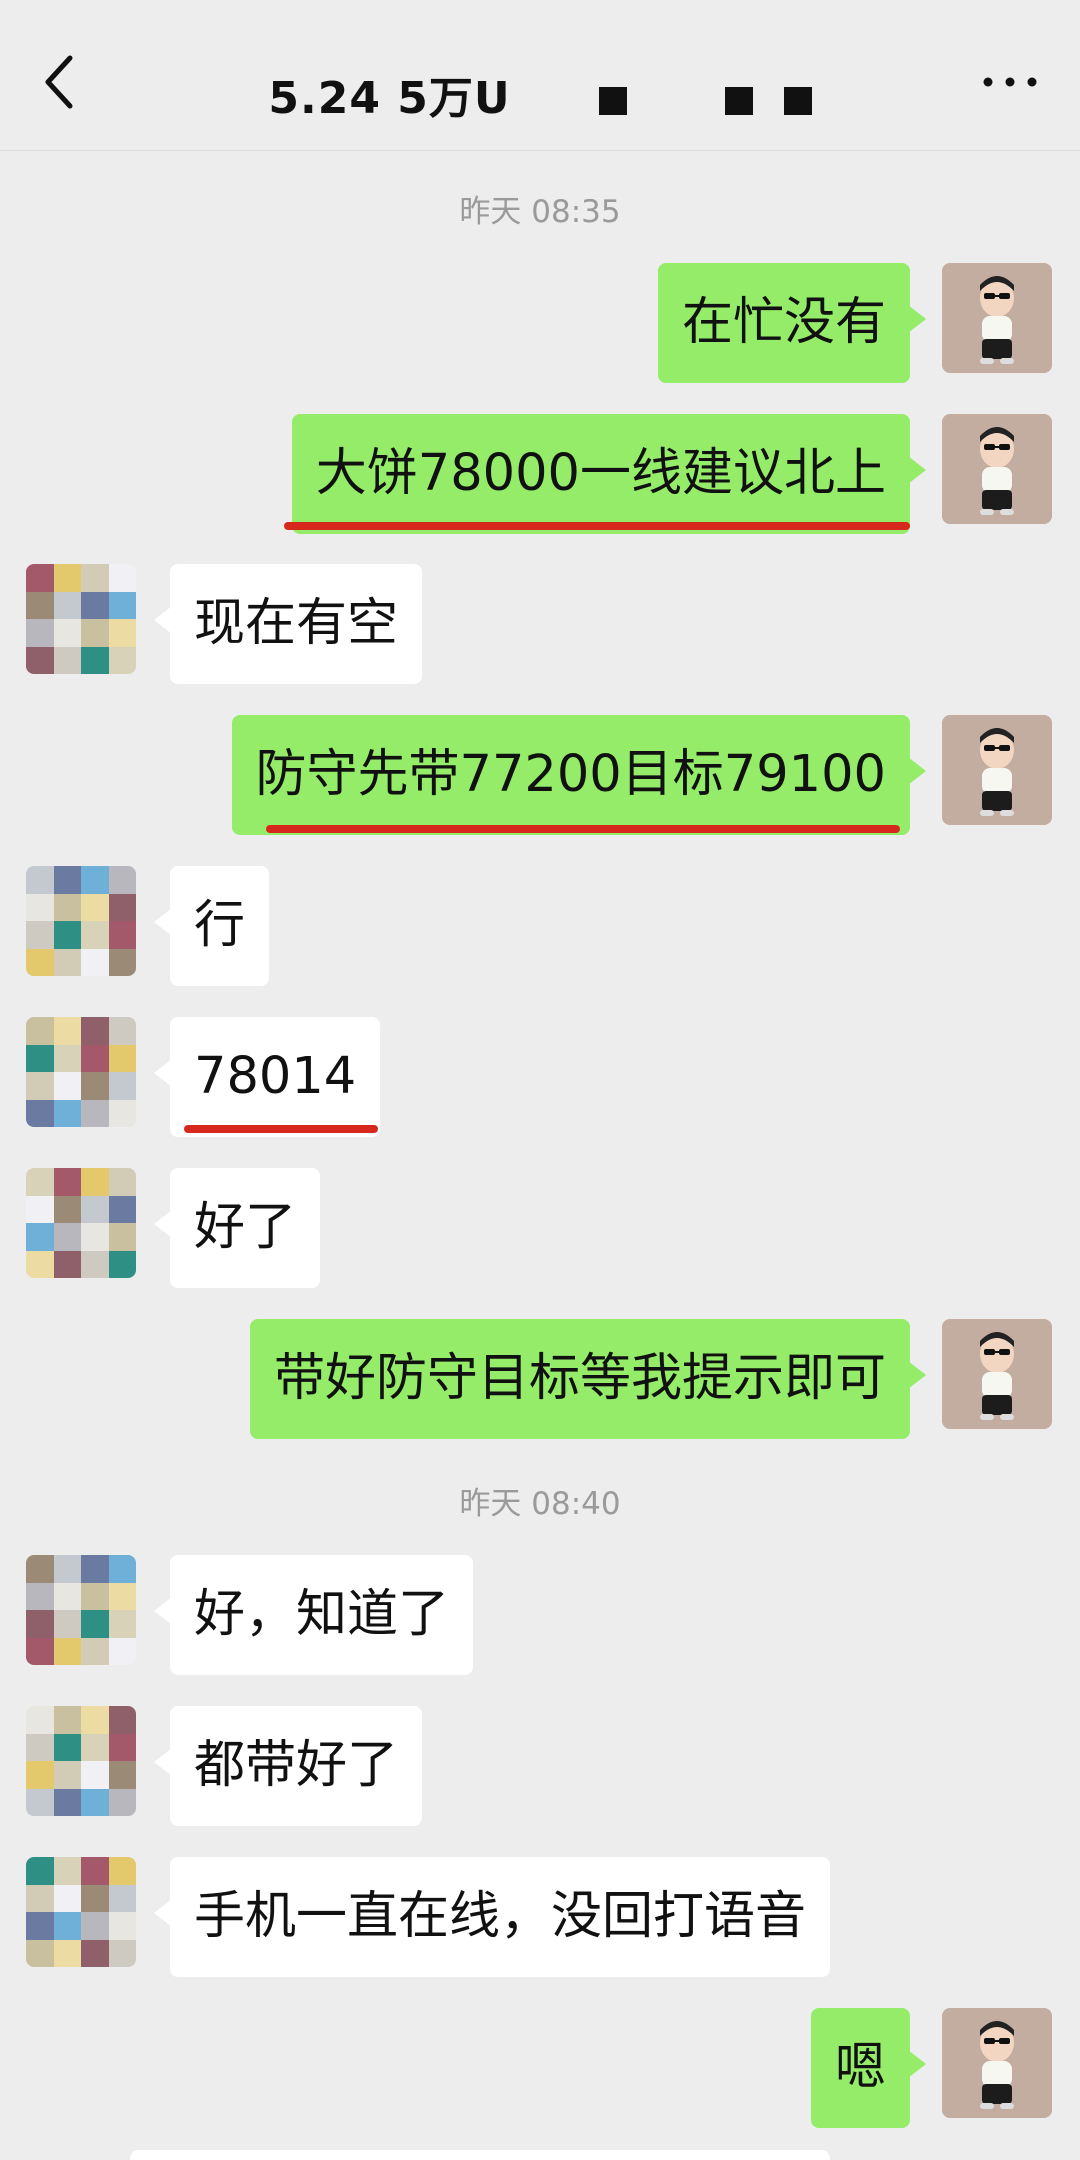 This screenshot has height=2160, width=1080. I want to click on message-bubble: 在忙没有, so click(792, 323).